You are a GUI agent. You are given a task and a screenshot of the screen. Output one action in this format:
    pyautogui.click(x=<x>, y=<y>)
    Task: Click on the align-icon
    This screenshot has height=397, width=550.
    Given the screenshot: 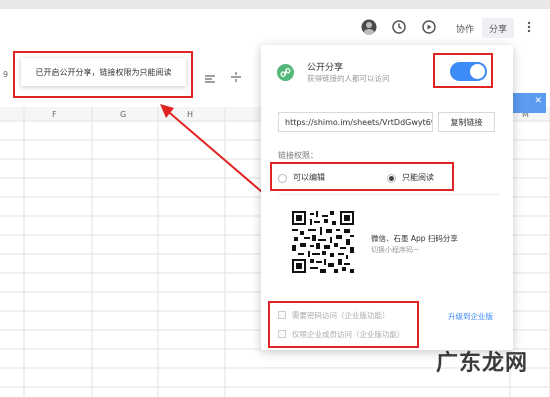 What is the action you would take?
    pyautogui.click(x=210, y=78)
    